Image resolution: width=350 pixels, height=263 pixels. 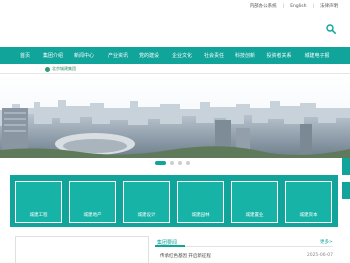 I want to click on logo, so click(x=30, y=29).